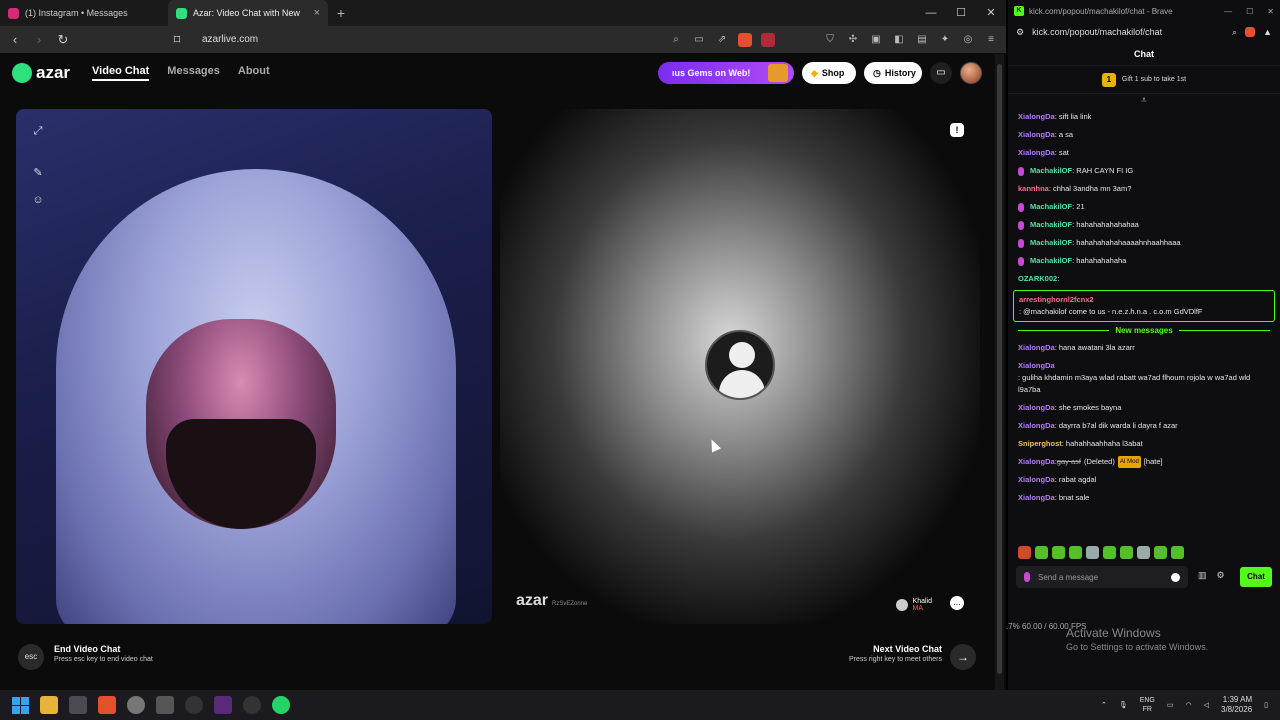  What do you see at coordinates (722, 40) in the screenshot?
I see `share-icon: ⇗` at bounding box center [722, 40].